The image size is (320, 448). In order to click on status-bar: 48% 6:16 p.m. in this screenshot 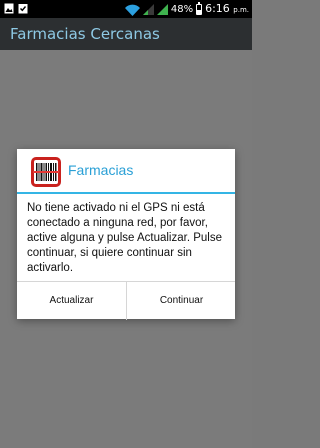, I will do `click(126, 9)`.